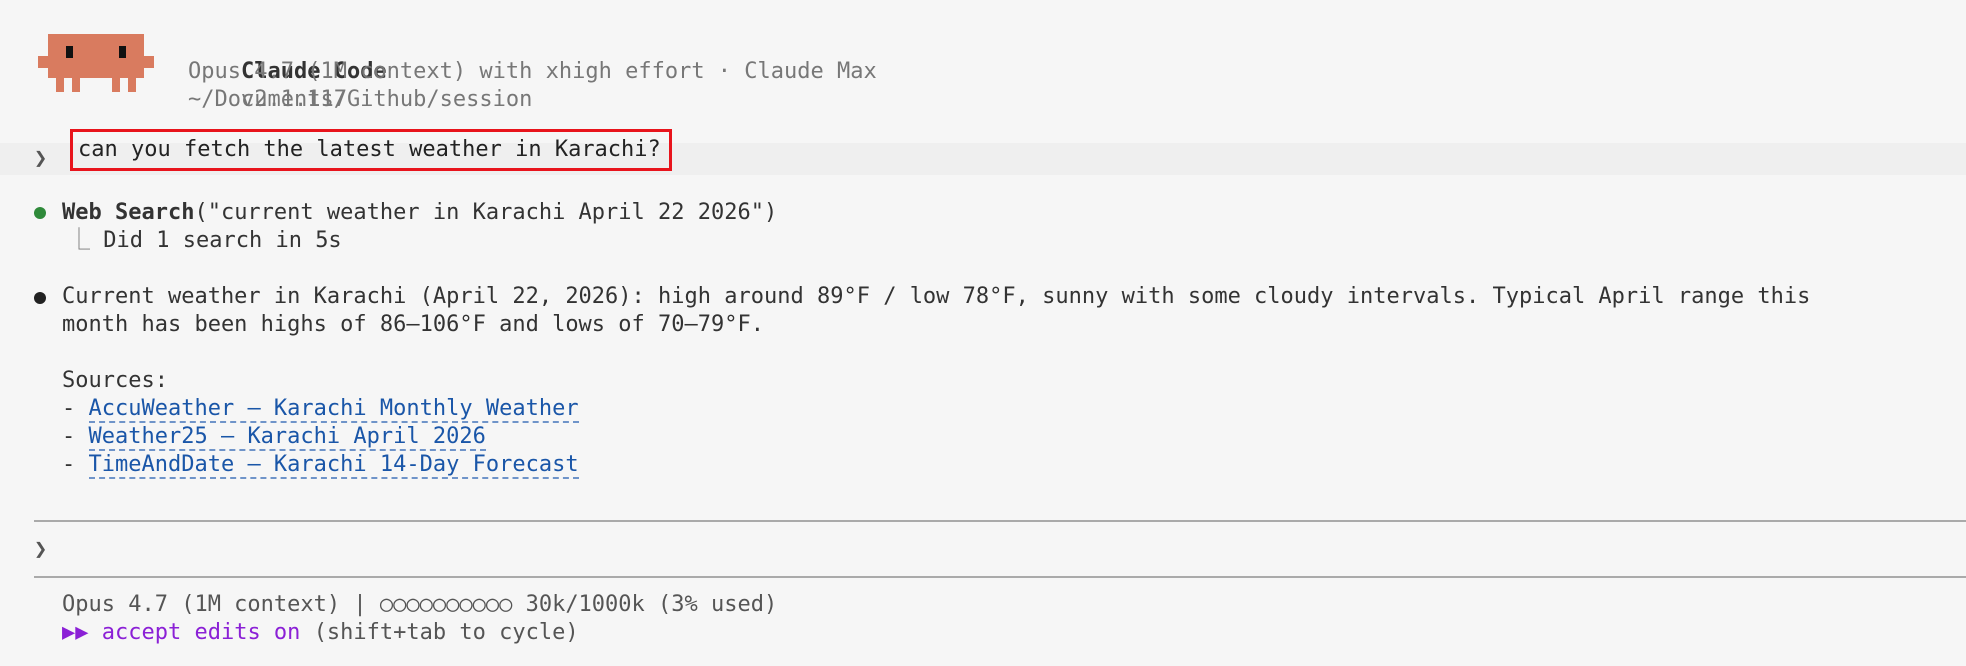  Describe the element at coordinates (96, 63) in the screenshot. I see `claude-mascot-icon` at that location.